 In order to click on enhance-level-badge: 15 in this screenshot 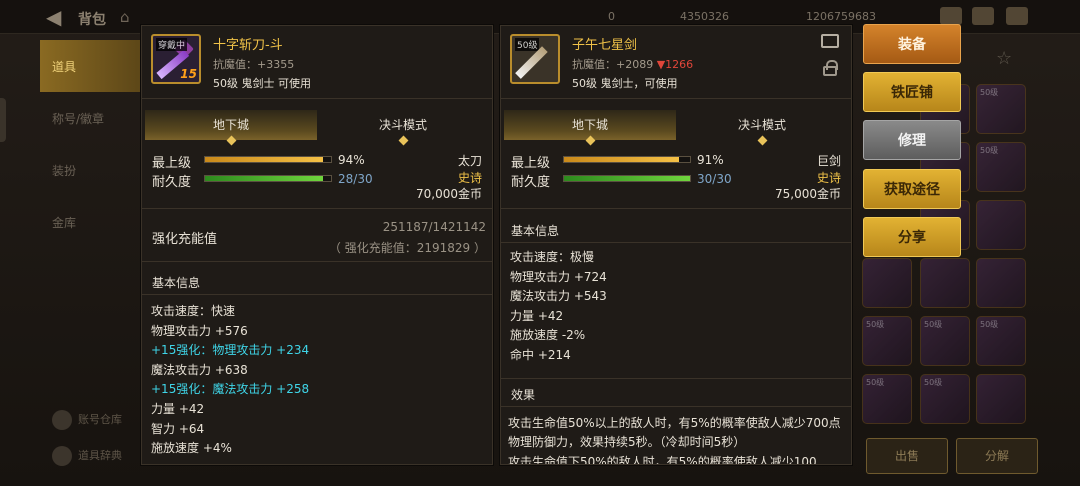, I will do `click(188, 74)`.